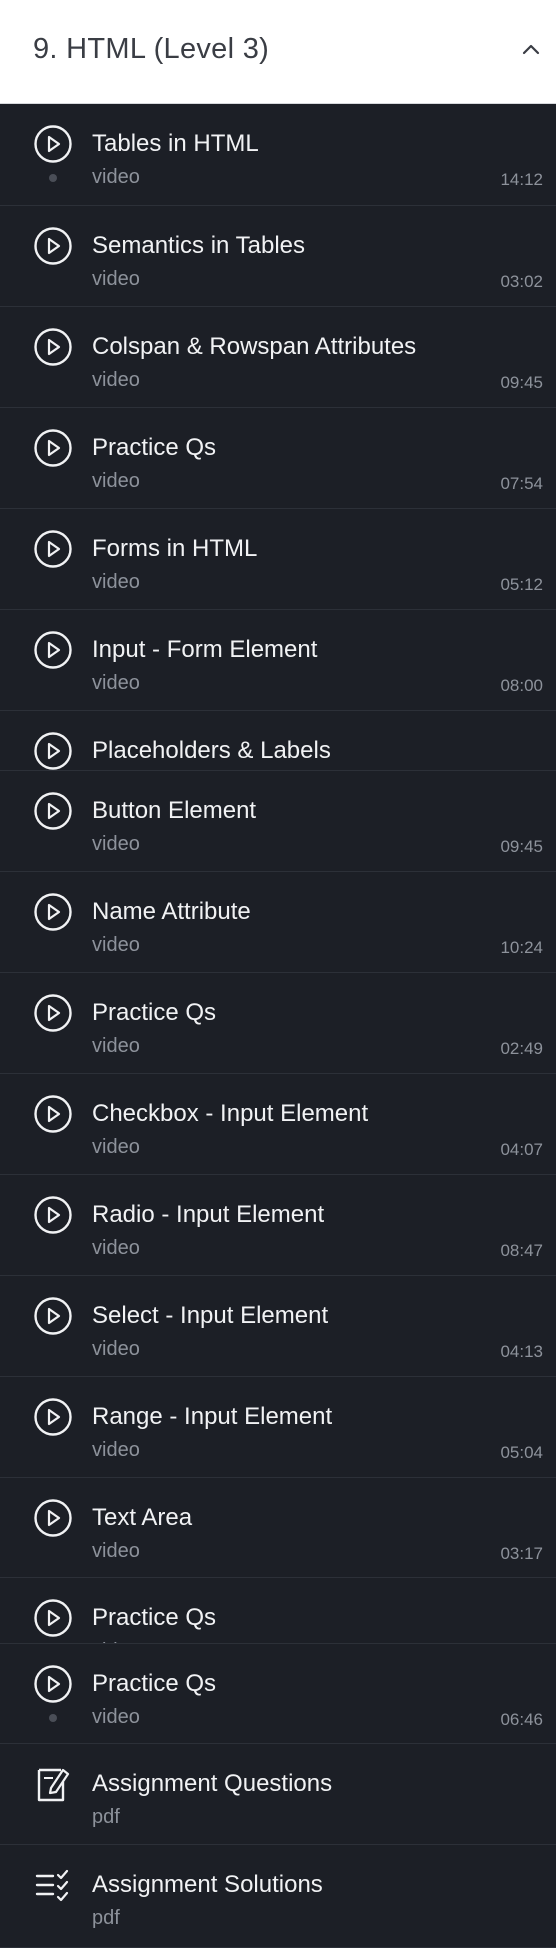  What do you see at coordinates (230, 1113) in the screenshot?
I see `lesson-title: Checkbox - Input Element` at bounding box center [230, 1113].